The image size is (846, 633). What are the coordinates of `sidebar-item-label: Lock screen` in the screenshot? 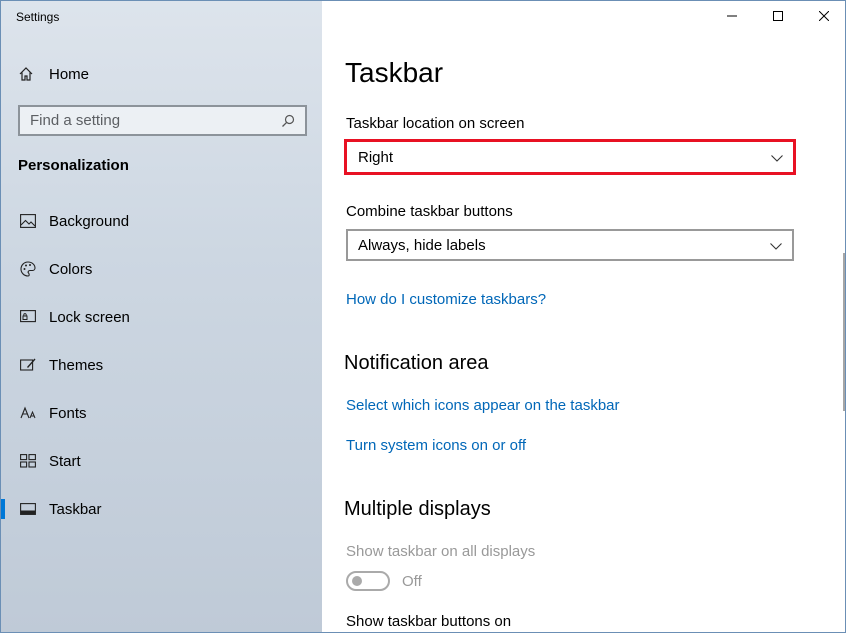 It's located at (89, 317).